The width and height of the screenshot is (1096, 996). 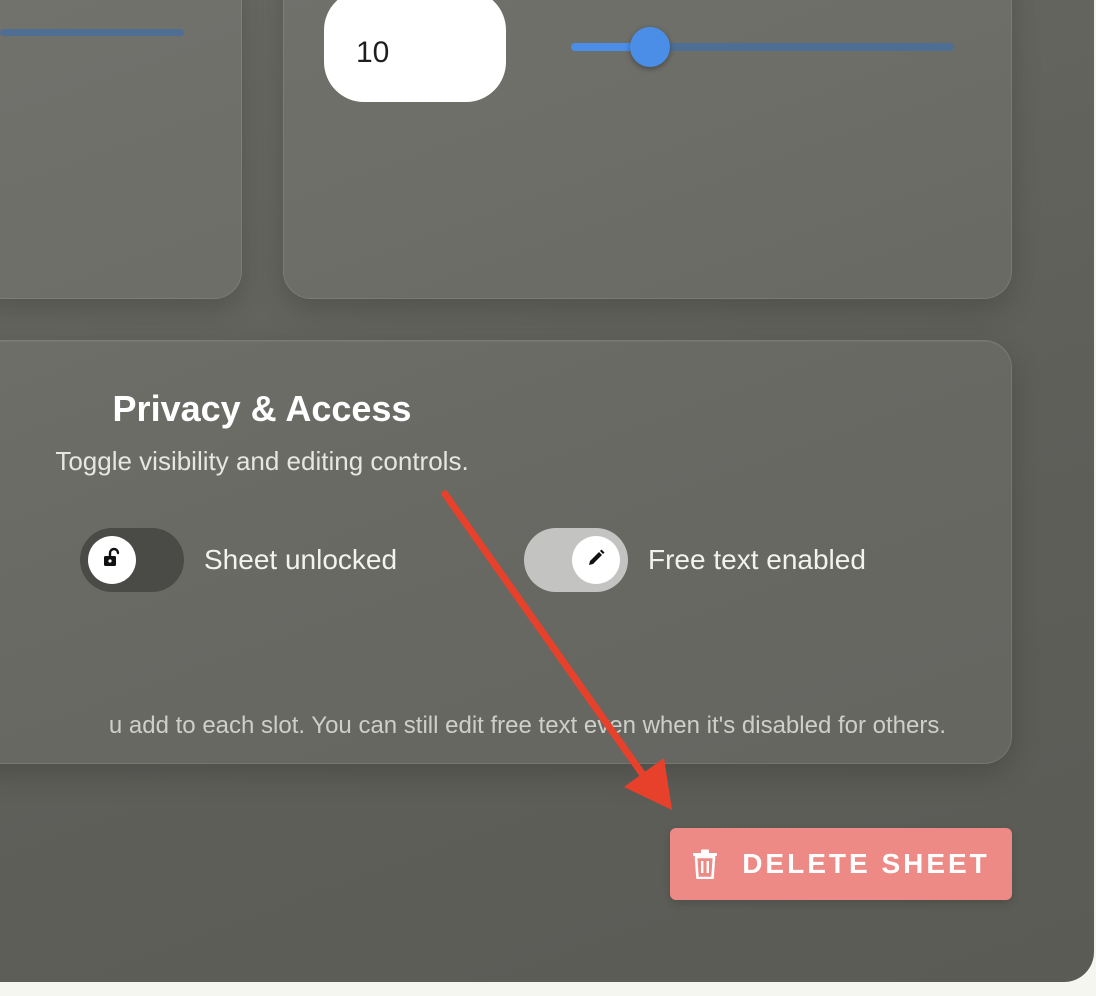 I want to click on privacy-subtitle: Toggle visibility and editing controls., so click(x=262, y=461).